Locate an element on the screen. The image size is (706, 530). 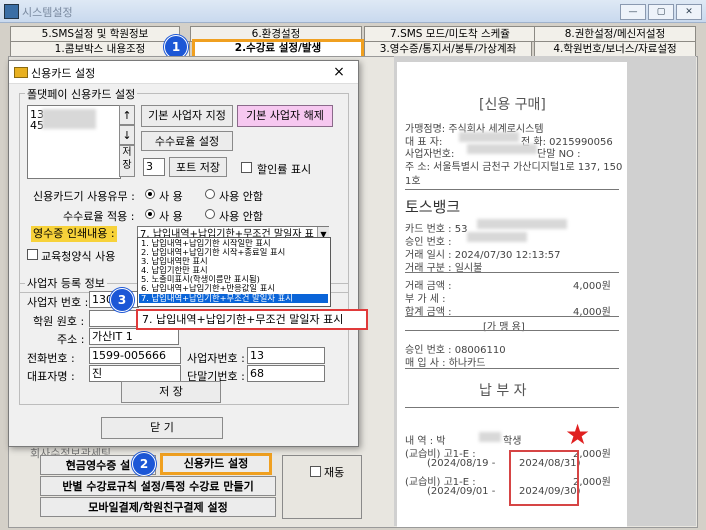
receipt-amount: 4,000원 is located at coordinates (592, 286).